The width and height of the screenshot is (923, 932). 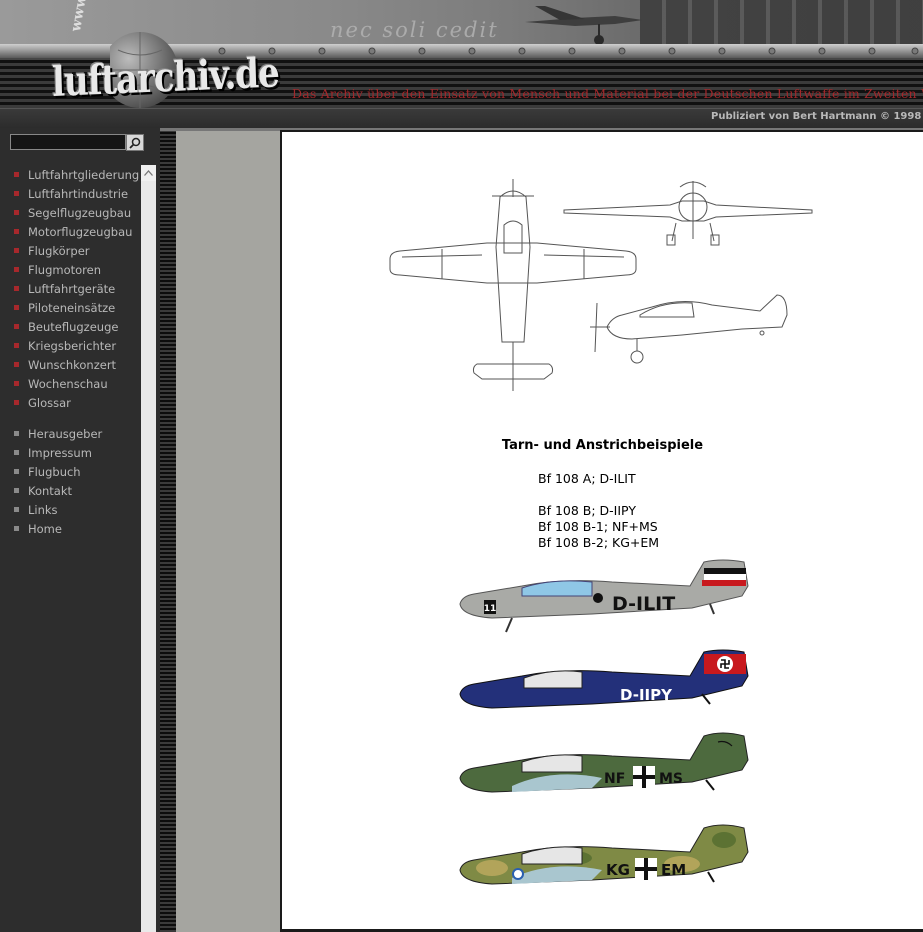 What do you see at coordinates (80, 212) in the screenshot?
I see `nav-item-label: Segelflugzeugbau` at bounding box center [80, 212].